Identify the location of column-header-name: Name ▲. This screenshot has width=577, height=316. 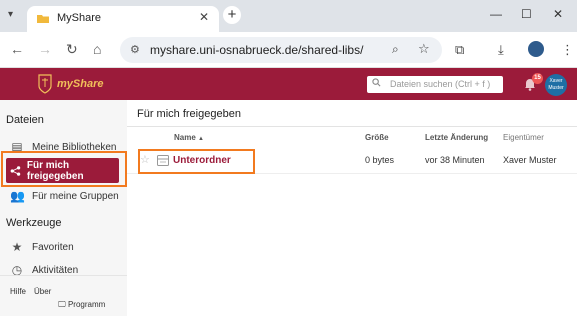
(189, 137).